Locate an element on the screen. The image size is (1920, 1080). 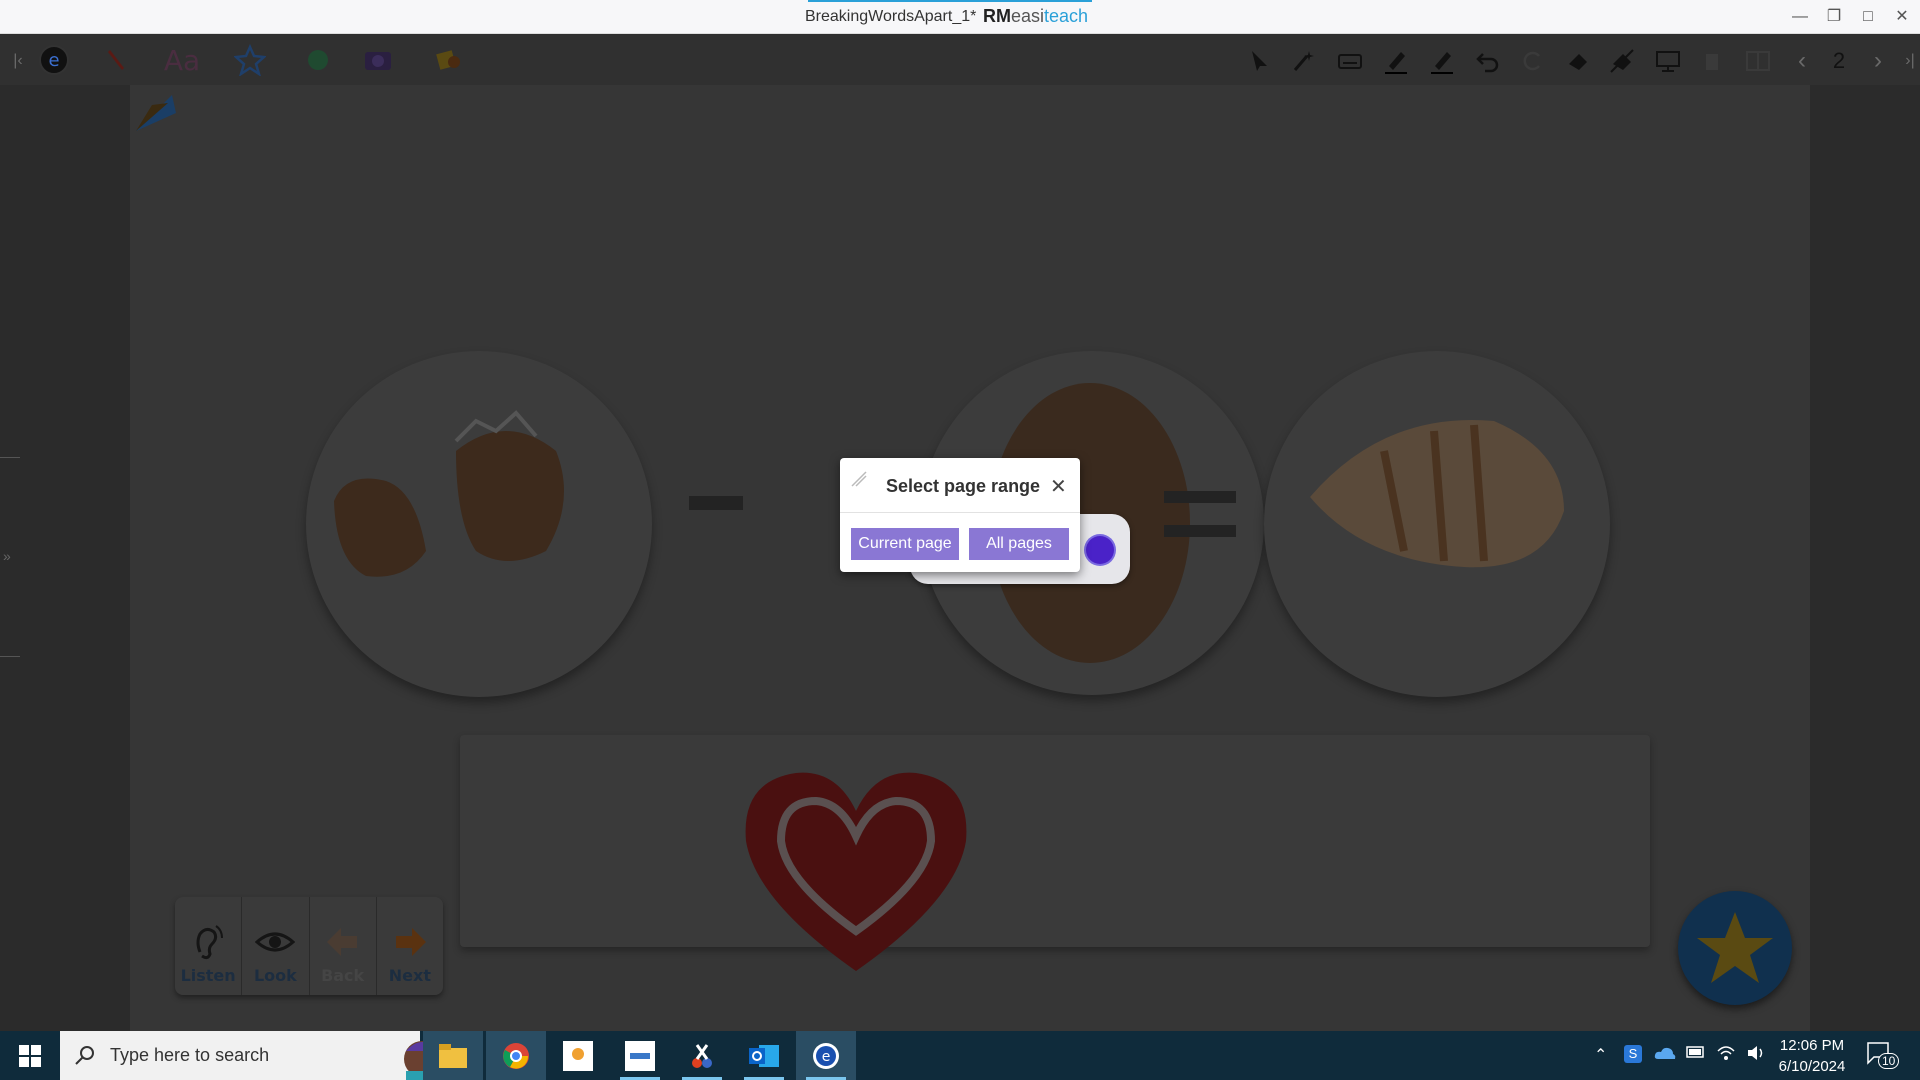
ignite-icon is located at coordinates (578, 1055).